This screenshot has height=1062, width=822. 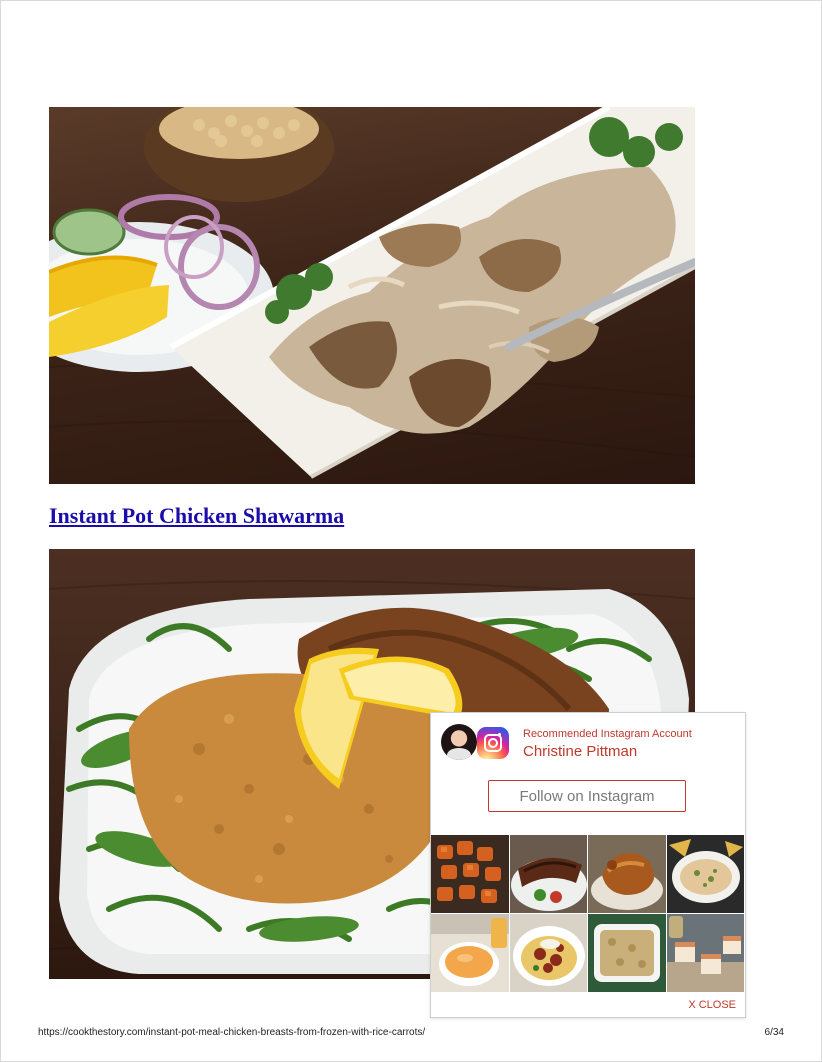 I want to click on follow-on-instagram-button: Follow on Instagram, so click(x=587, y=796).